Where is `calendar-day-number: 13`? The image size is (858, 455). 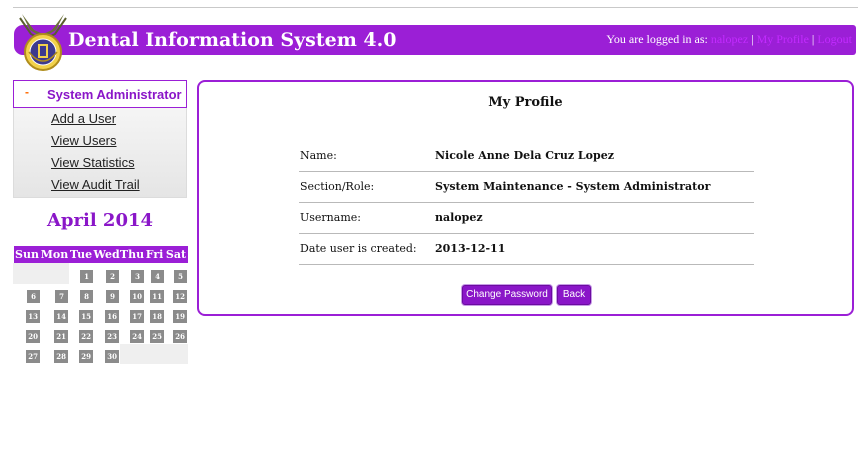
calendar-day-number: 13 is located at coordinates (33, 316).